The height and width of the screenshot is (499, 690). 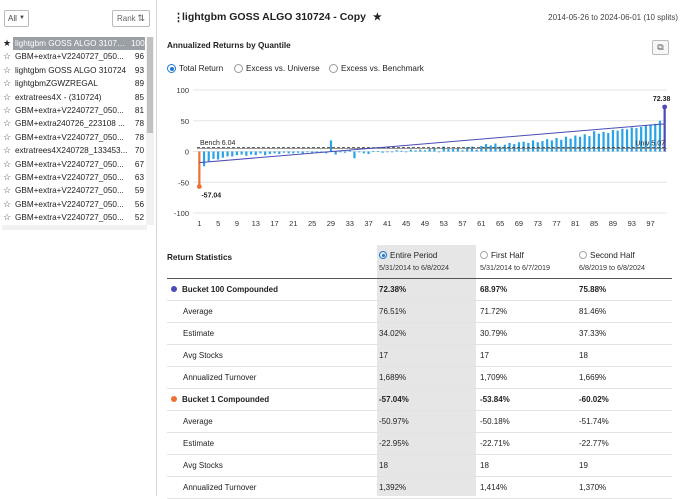 I want to click on list-item-rank: 85, so click(x=139, y=97).